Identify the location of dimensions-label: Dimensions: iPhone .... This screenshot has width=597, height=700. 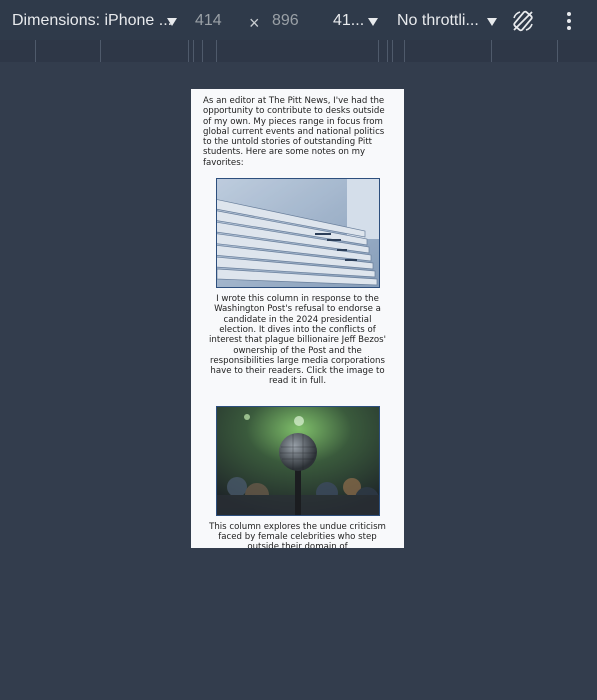
(92, 20).